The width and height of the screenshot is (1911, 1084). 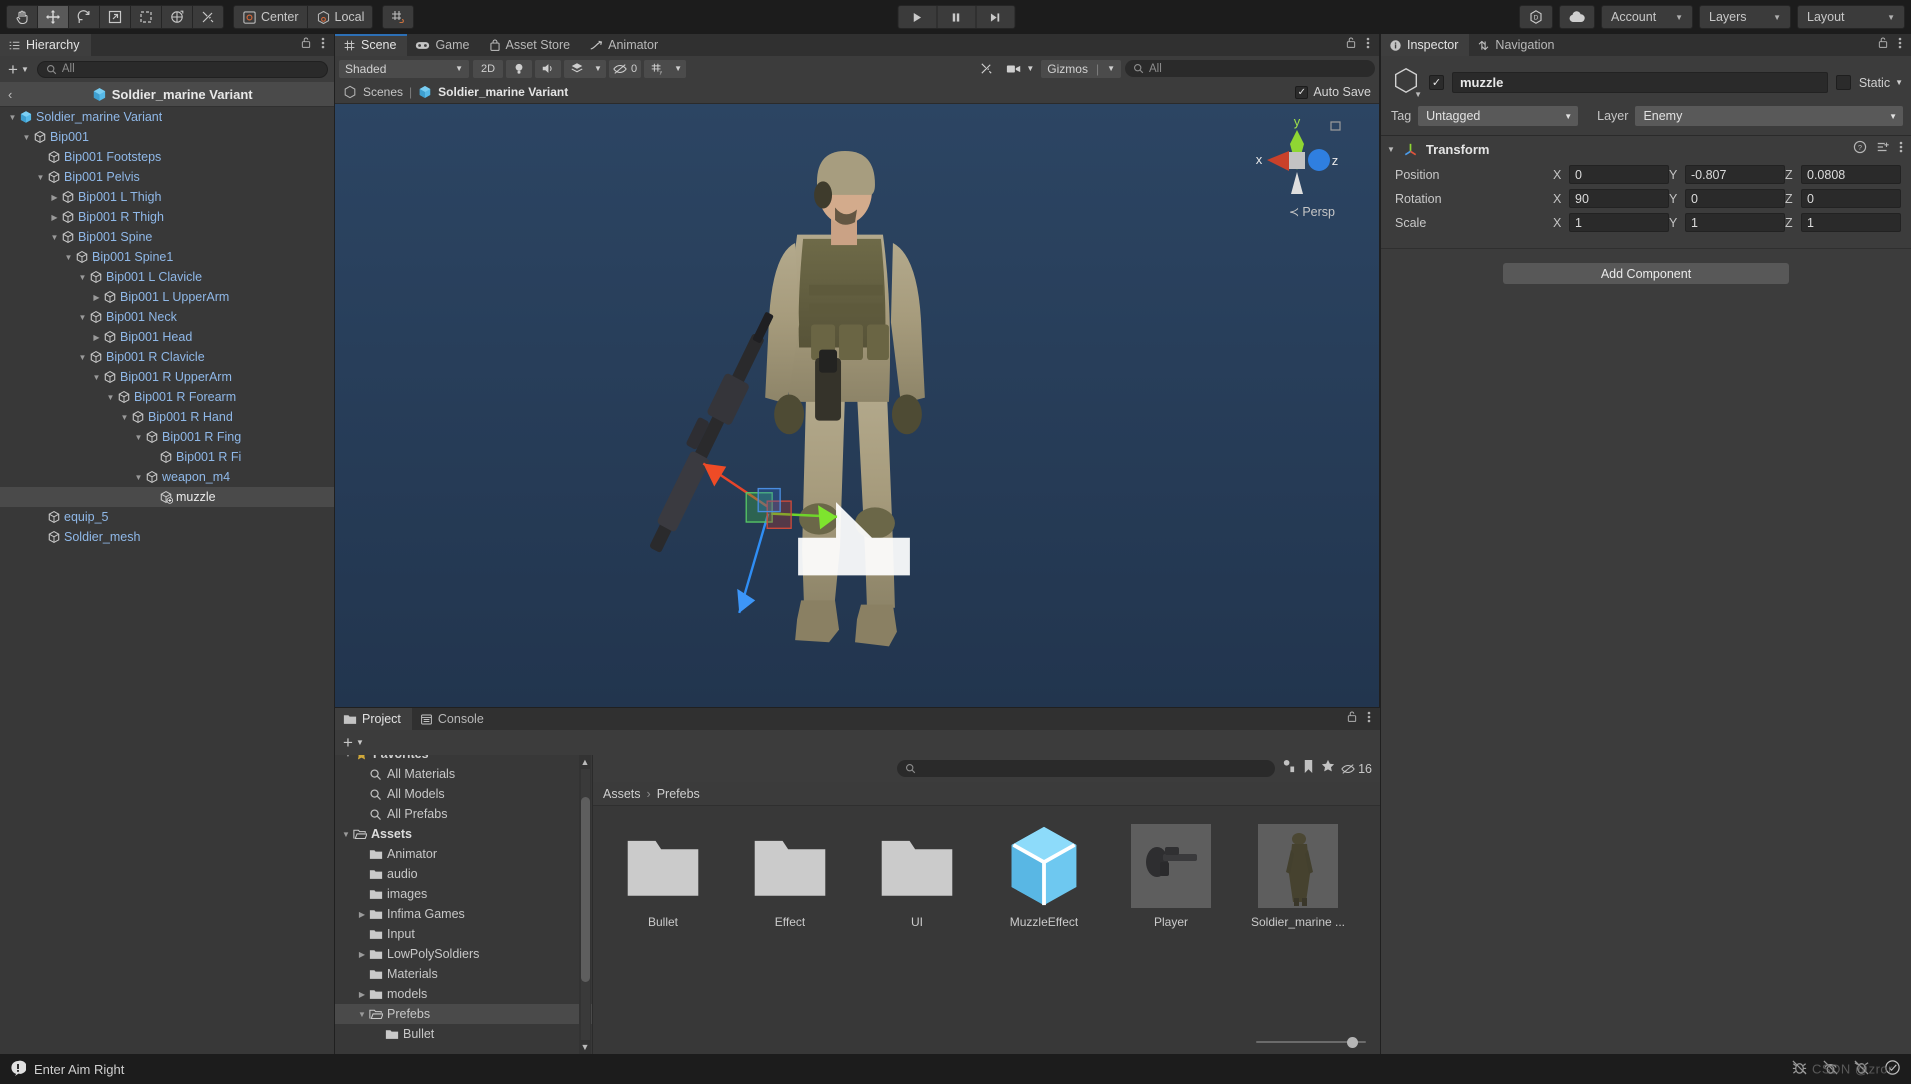 I want to click on project-tree-row: ▼Materials, so click(x=463, y=974).